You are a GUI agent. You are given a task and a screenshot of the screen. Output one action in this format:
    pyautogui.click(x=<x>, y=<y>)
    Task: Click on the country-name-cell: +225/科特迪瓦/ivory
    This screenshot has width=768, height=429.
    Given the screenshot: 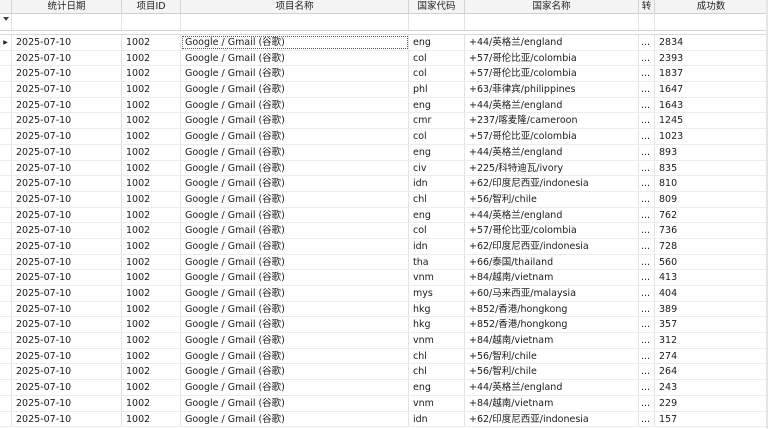 What is the action you would take?
    pyautogui.click(x=552, y=168)
    